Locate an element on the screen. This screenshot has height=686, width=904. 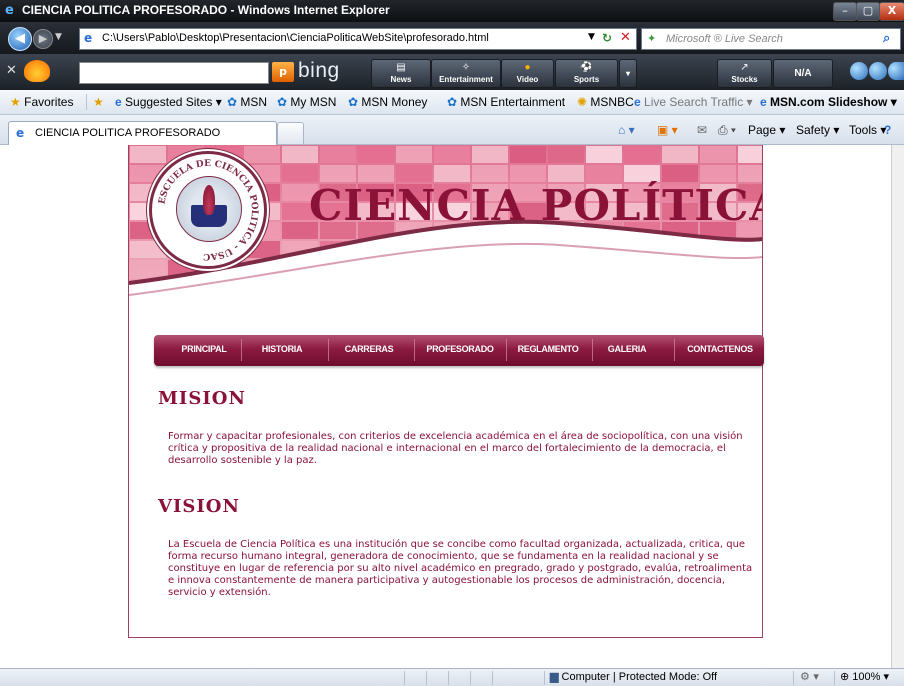
fav-live-search-traffic: e Live Search Traffic ▾ is located at coordinates (693, 102).